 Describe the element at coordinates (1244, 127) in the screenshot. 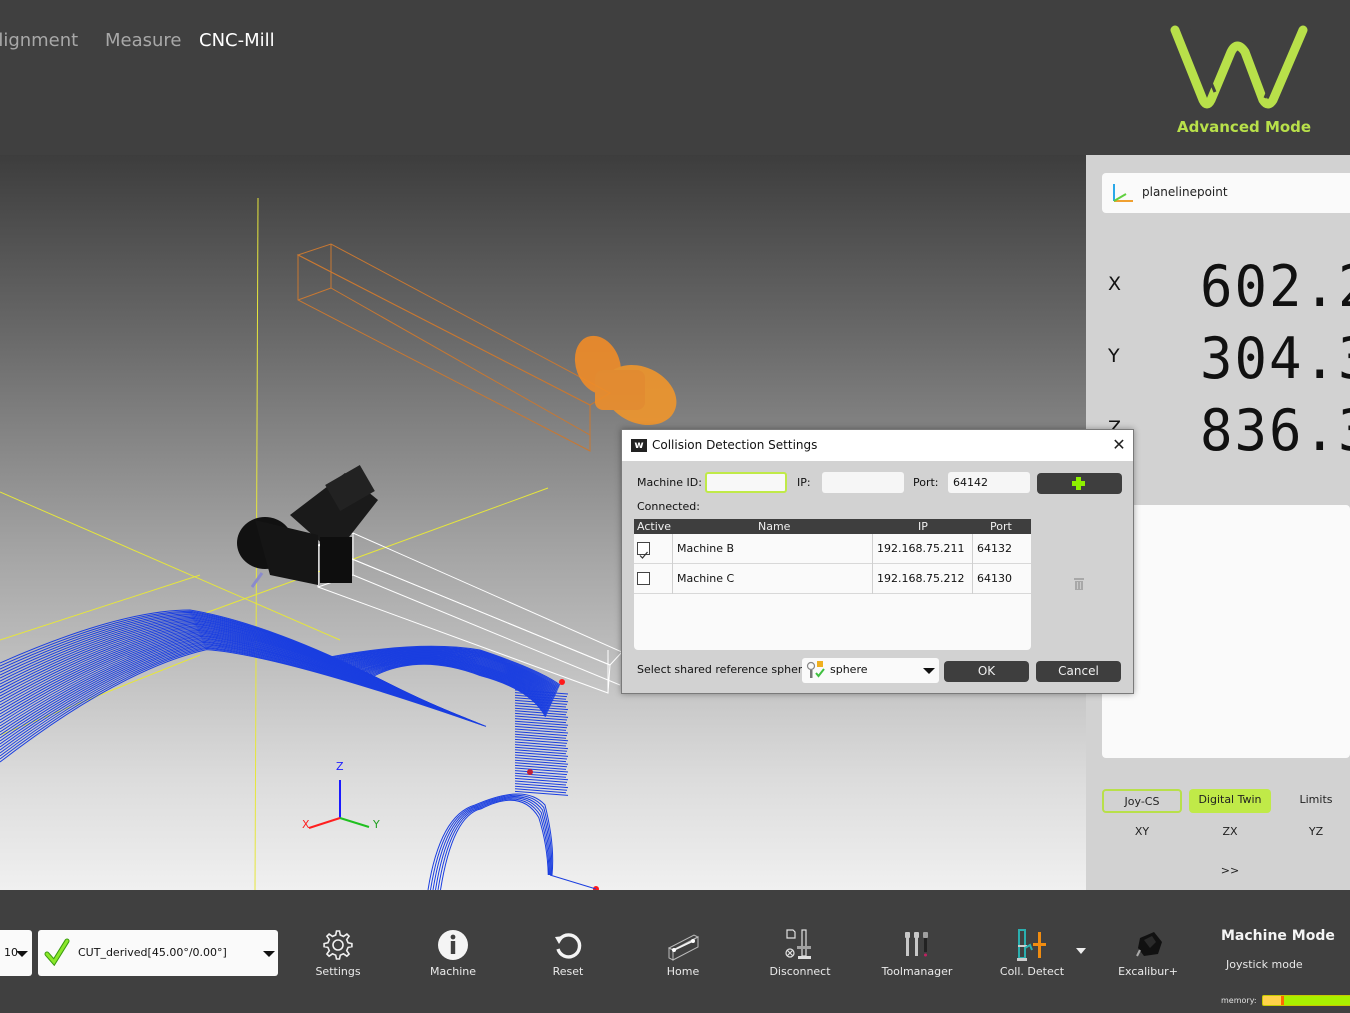

I see `mode-label: Advanced Mode` at that location.